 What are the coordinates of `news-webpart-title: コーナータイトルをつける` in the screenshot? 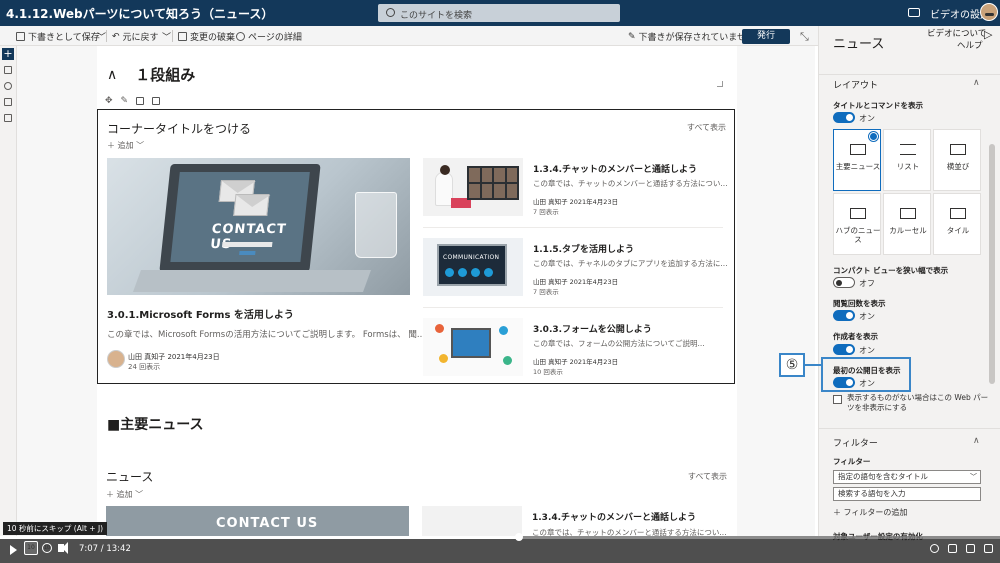 It's located at (179, 128).